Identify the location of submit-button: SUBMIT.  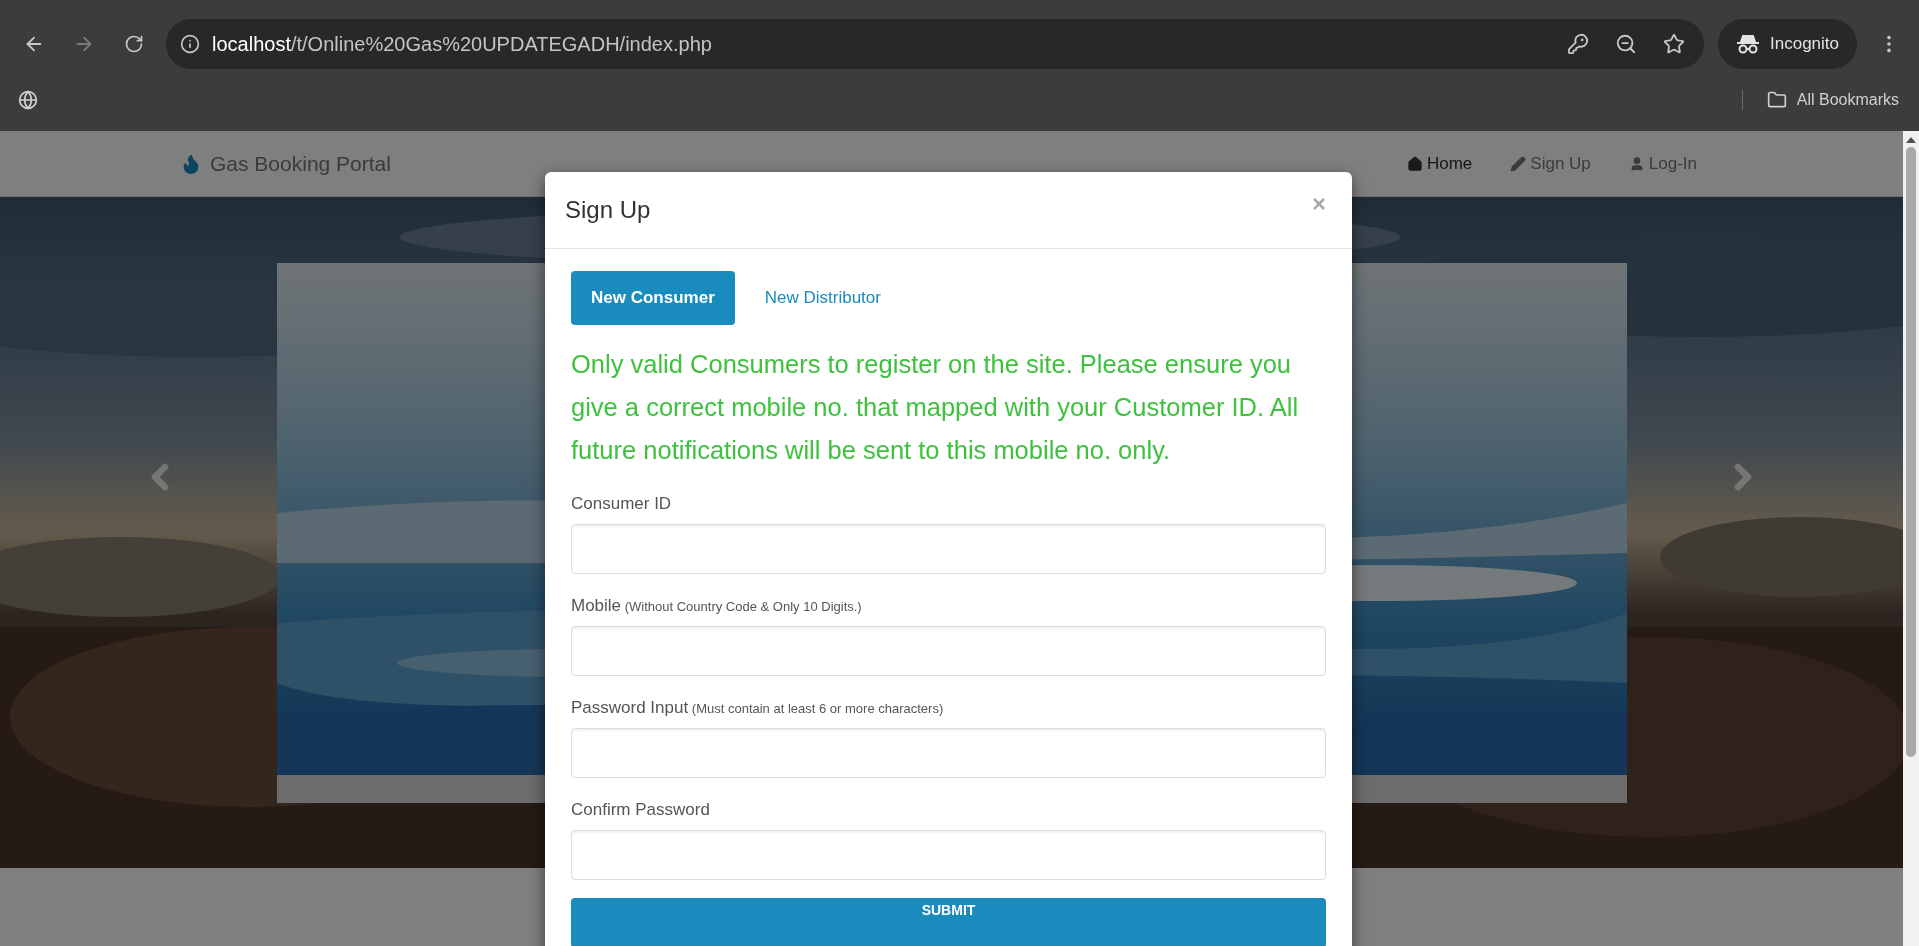
(948, 922).